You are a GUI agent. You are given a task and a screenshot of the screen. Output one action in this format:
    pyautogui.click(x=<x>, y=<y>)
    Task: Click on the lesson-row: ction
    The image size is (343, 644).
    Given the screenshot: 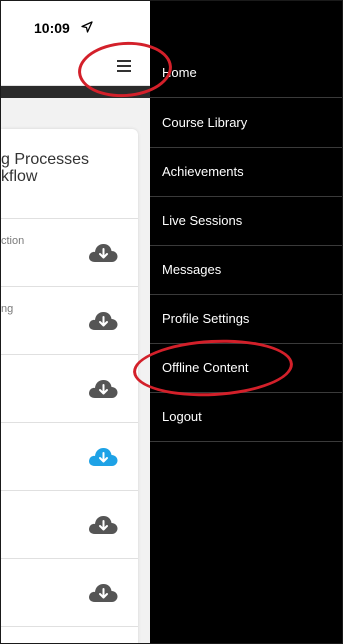 What is the action you would take?
    pyautogui.click(x=69, y=253)
    